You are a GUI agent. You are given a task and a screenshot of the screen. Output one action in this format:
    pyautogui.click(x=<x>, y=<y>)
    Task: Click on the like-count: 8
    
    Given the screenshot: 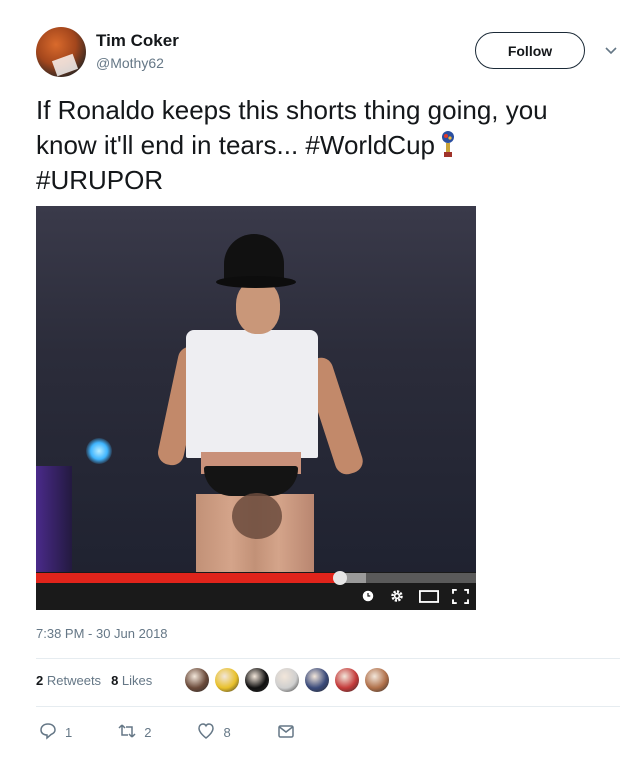 What is the action you would take?
    pyautogui.click(x=227, y=732)
    